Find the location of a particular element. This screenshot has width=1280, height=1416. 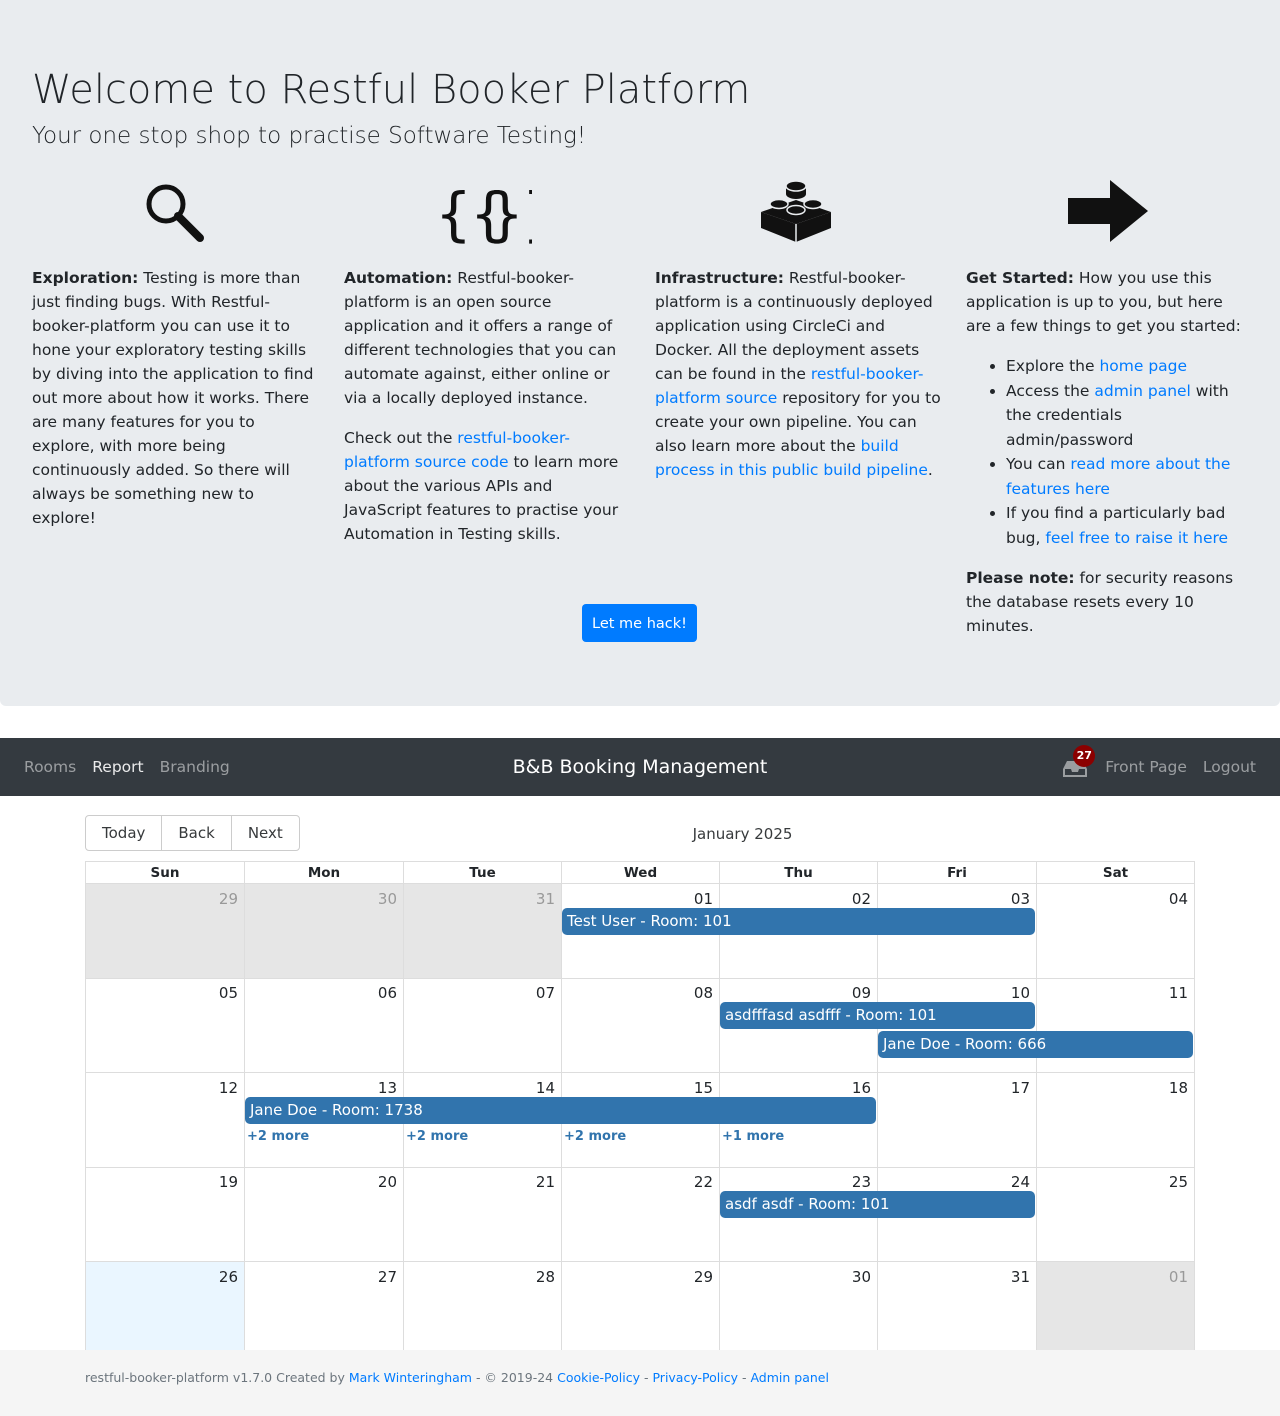

calendar-day-cell: 26 is located at coordinates (165, 1306).